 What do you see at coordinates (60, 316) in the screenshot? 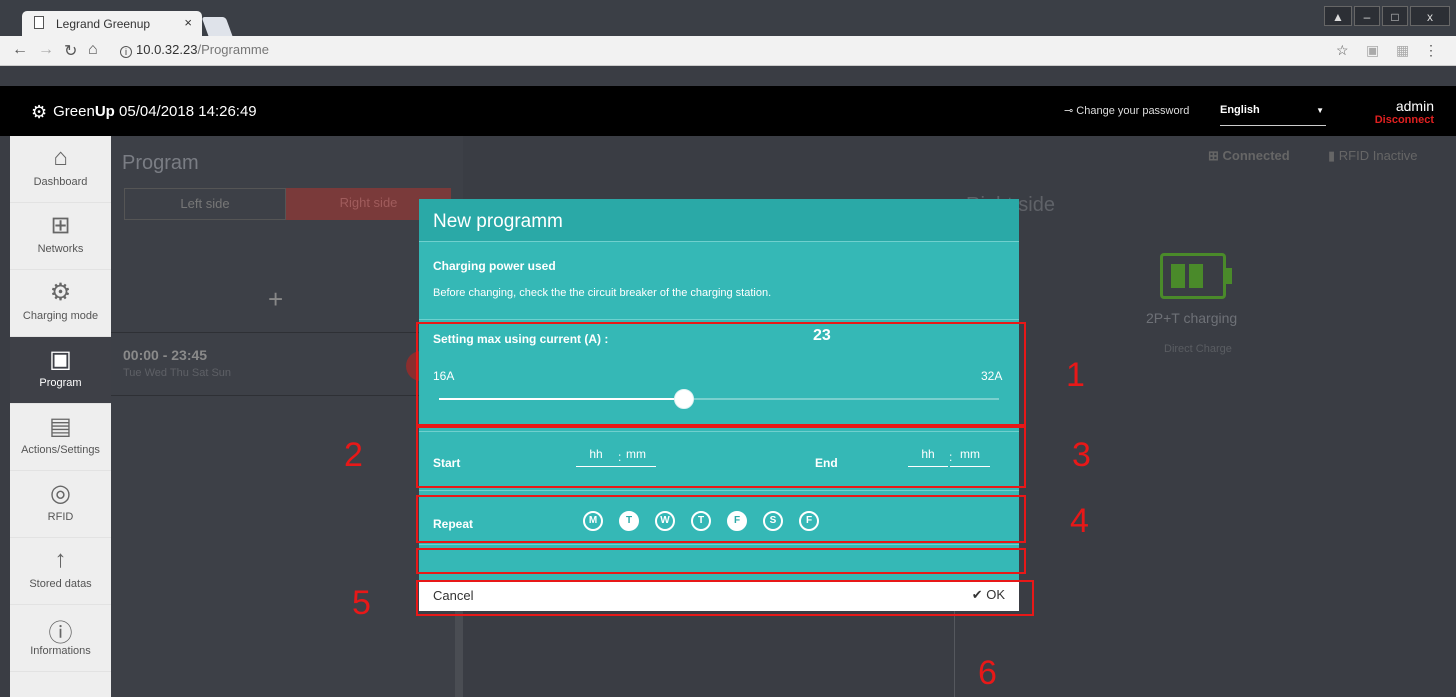
I see `sidebar-item-label: Charging mode` at bounding box center [60, 316].